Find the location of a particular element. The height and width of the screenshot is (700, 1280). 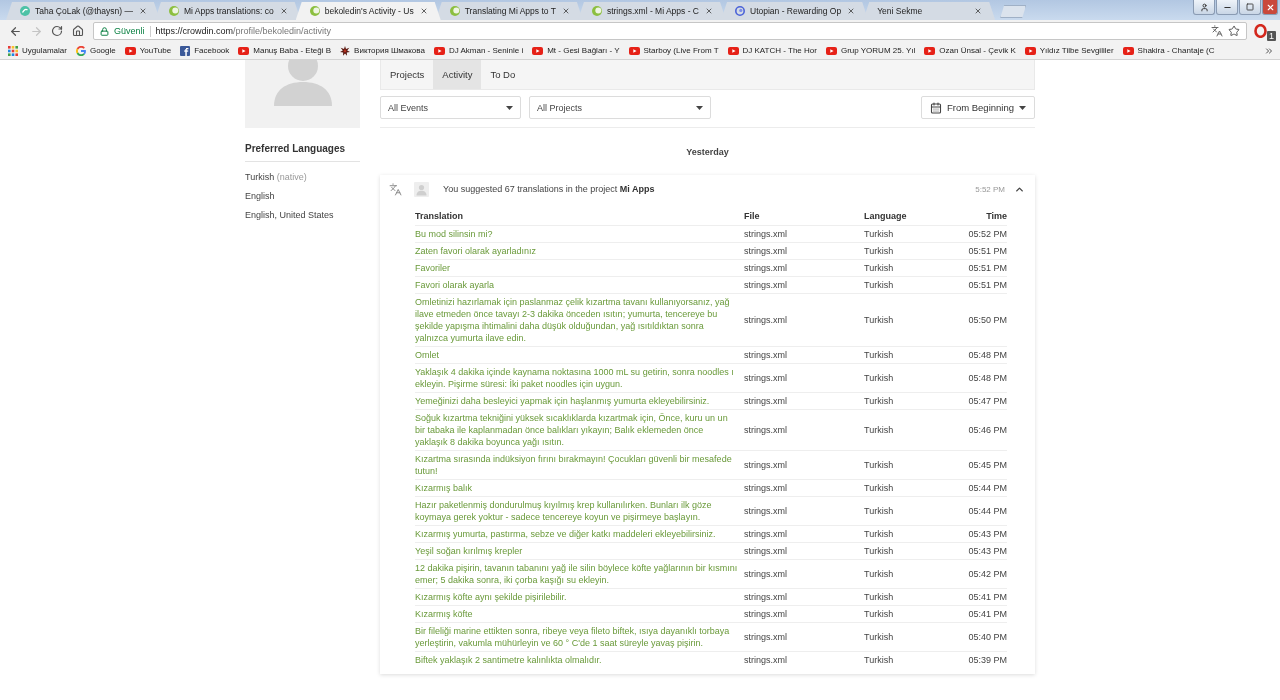

translation-link: 12 dakika pişirin, tavanın tabanını yağ ile silin böylece köfte yağlarının bir kısmını emer; 5 dakika sonra, iki çorba kaşığı su ekleyin. is located at coordinates (579, 574).